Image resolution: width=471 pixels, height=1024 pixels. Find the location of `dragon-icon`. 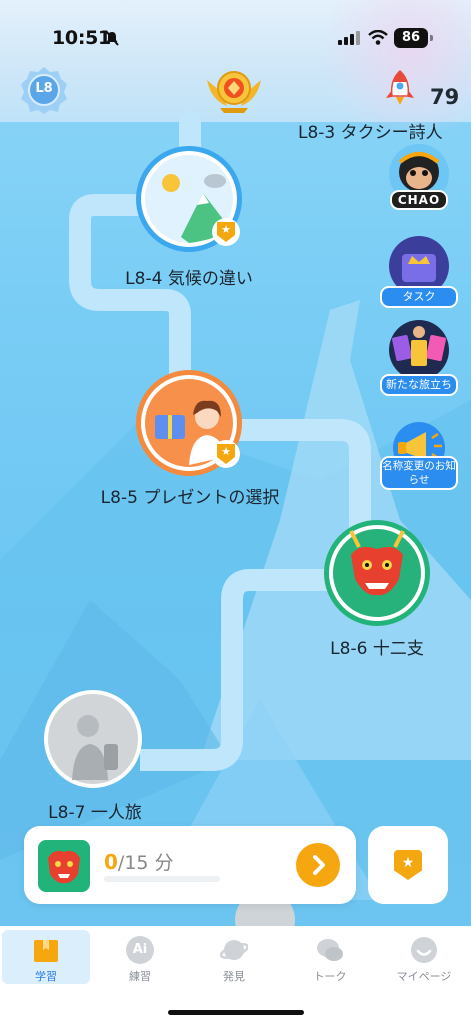

dragon-icon is located at coordinates (377, 573).